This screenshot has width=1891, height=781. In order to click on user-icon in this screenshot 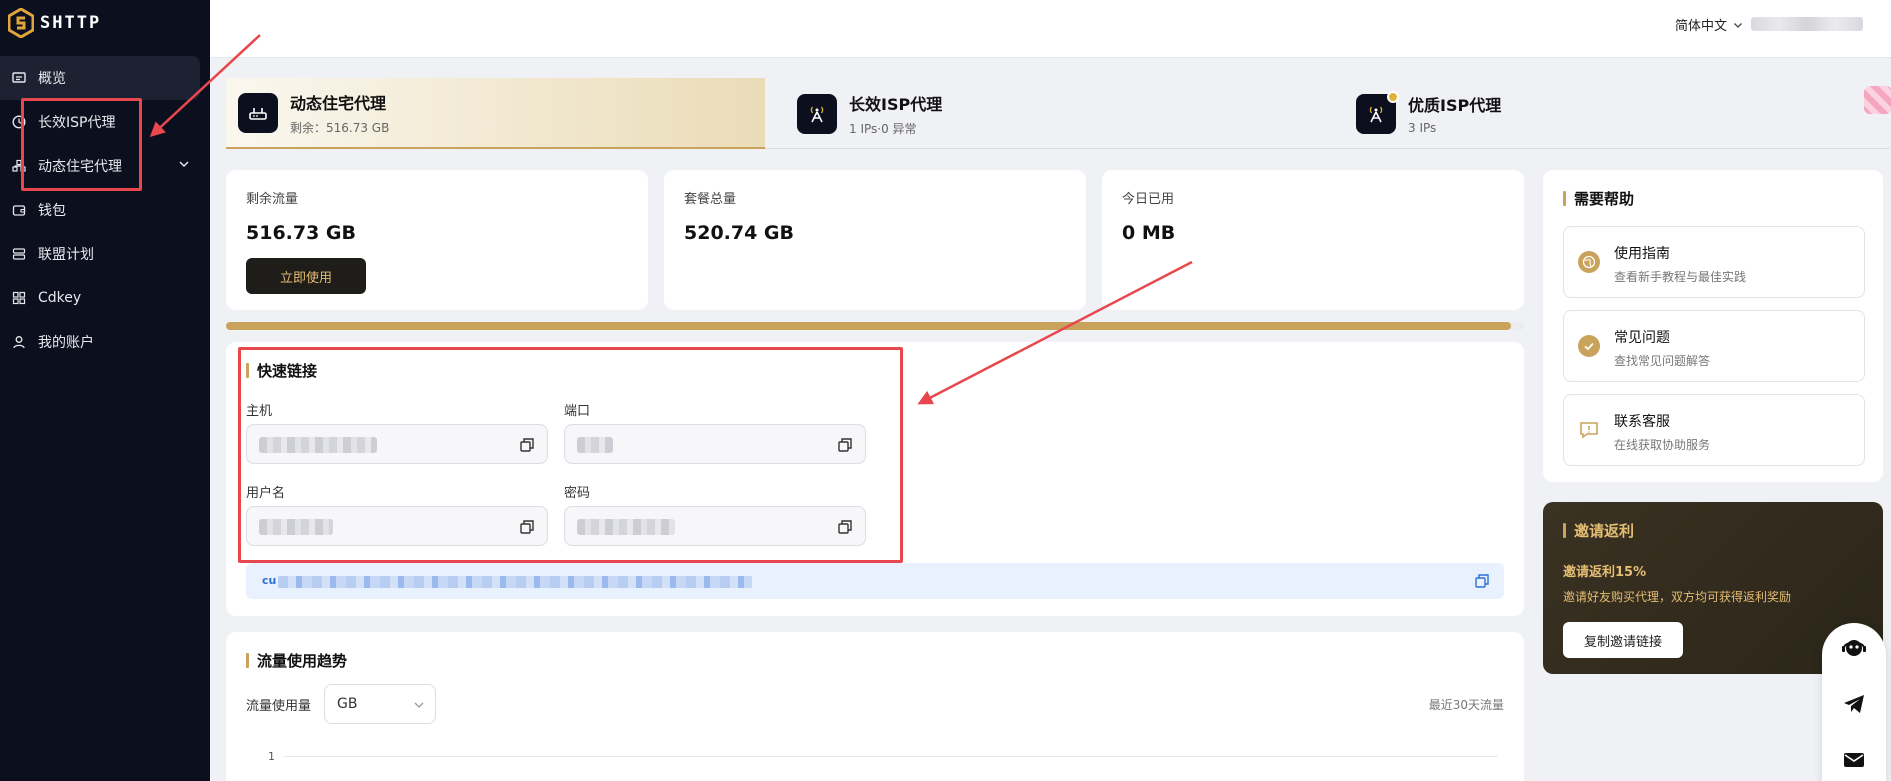, I will do `click(19, 342)`.